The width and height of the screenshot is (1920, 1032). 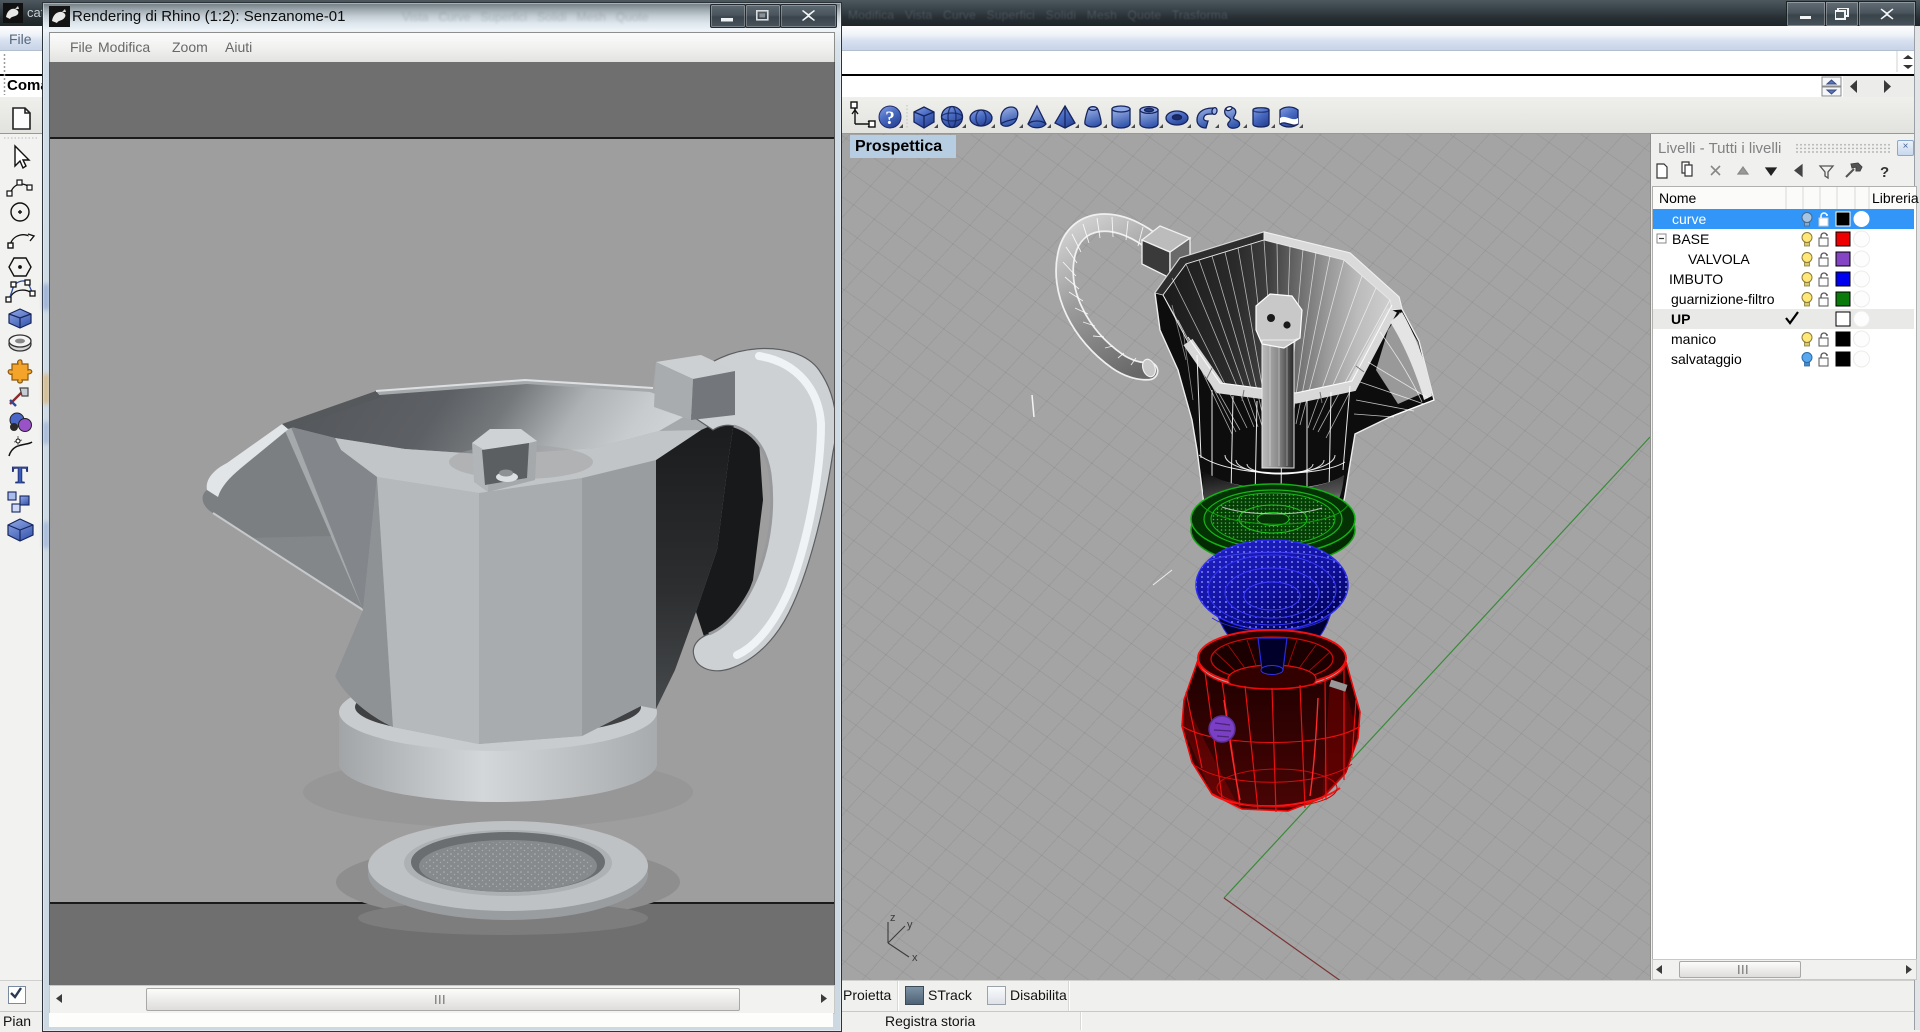 I want to click on svg-text: x, so click(x=915, y=958).